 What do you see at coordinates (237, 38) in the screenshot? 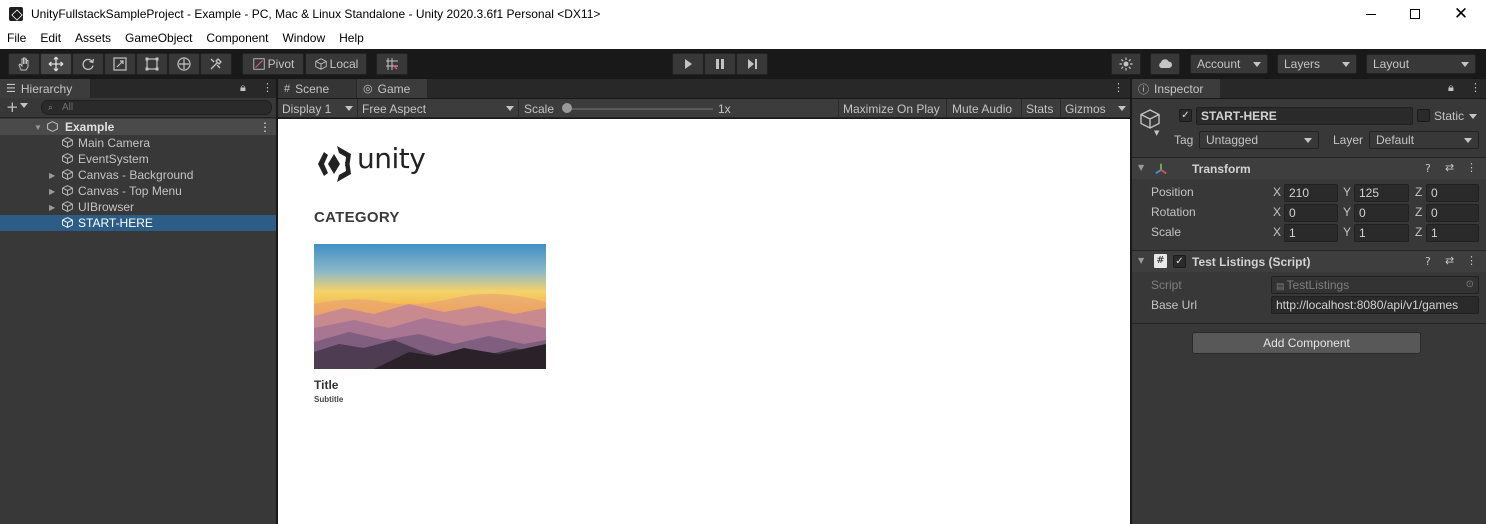
I see `menu-component: Component` at bounding box center [237, 38].